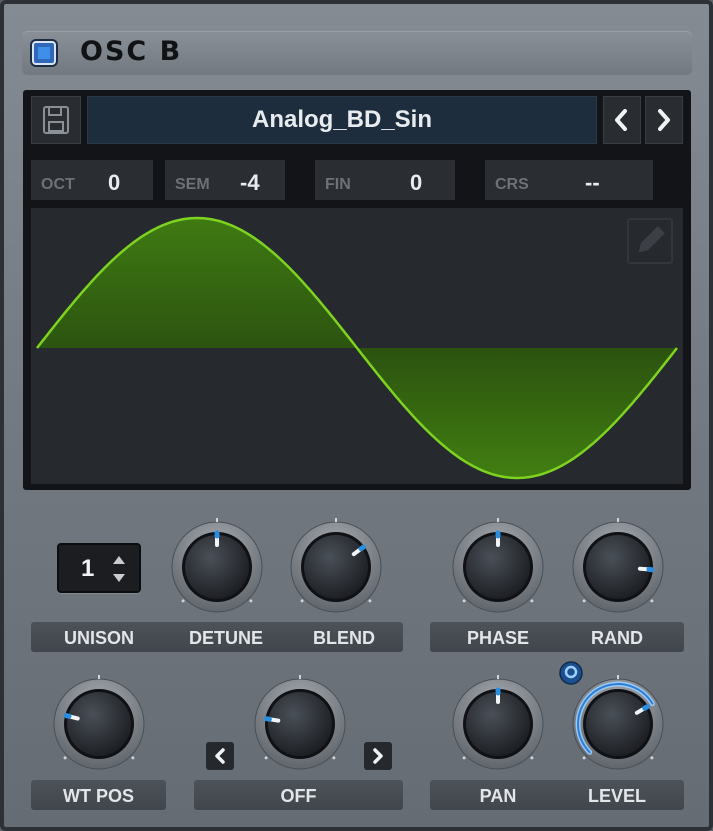 This screenshot has height=831, width=713. Describe the element at coordinates (616, 796) in the screenshot. I see `level-label: LEVEL` at that location.